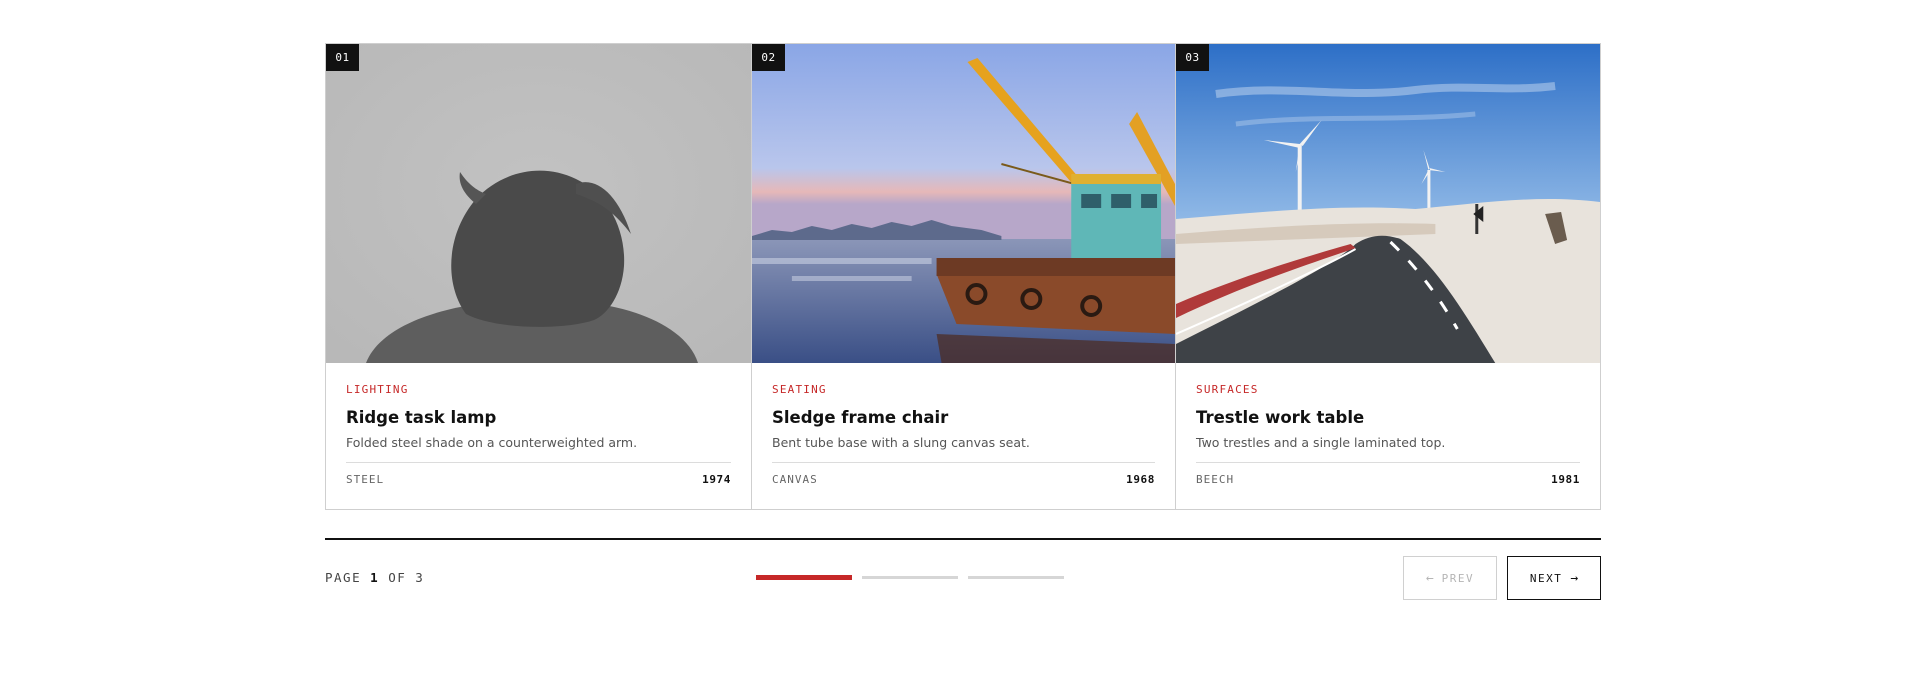 Image resolution: width=1919 pixels, height=694 pixels. Describe the element at coordinates (1565, 479) in the screenshot. I see `card-year: 1981` at that location.